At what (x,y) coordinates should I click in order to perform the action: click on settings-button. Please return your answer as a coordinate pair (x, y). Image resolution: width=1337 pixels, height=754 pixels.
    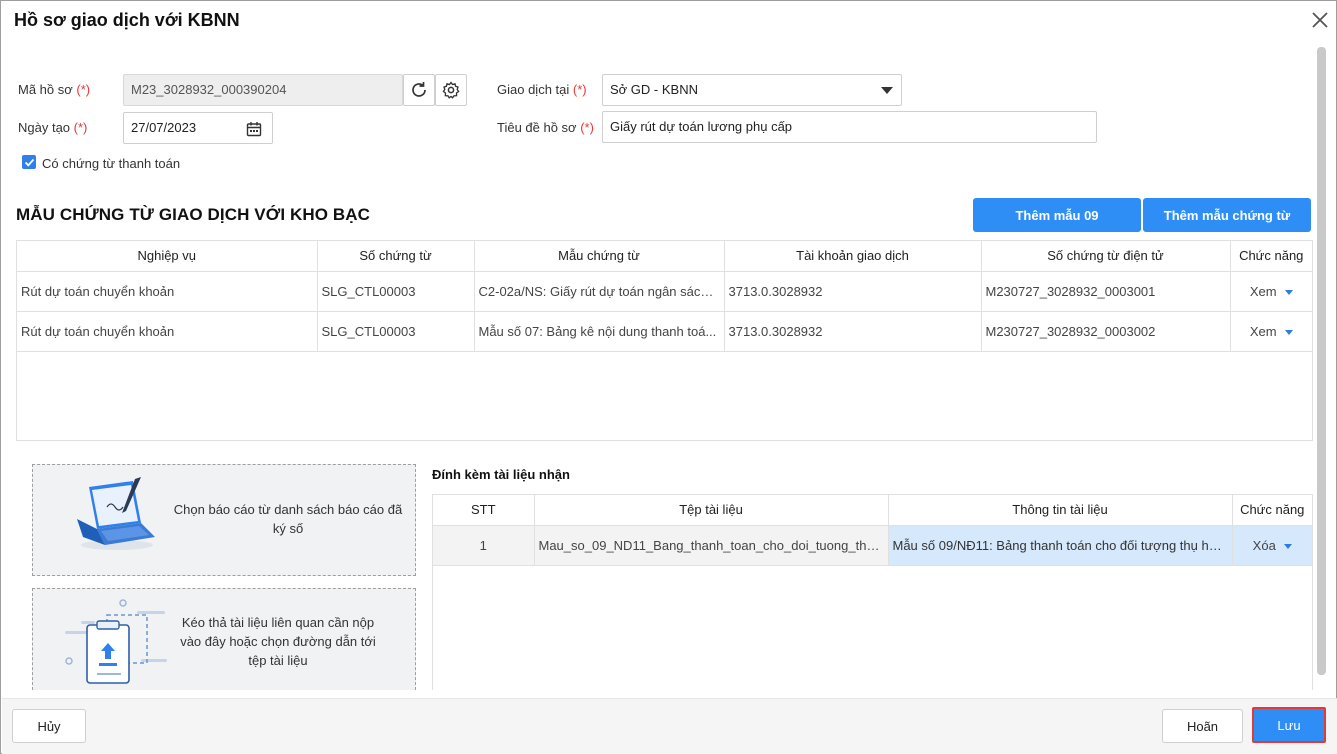
    Looking at the image, I should click on (451, 90).